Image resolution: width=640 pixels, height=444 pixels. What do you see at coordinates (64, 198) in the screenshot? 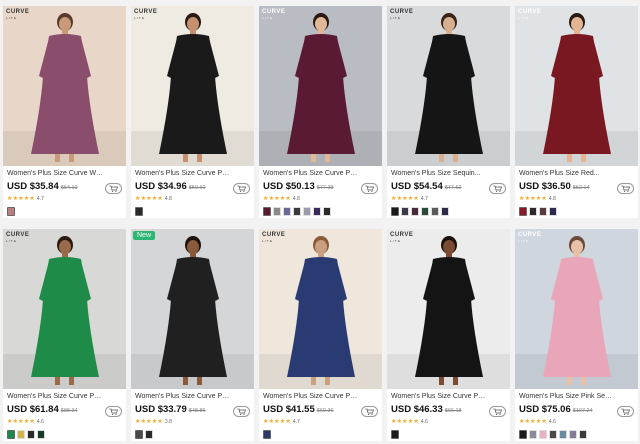
I see `rating-row: ★★★★★ 4.7` at bounding box center [64, 198].